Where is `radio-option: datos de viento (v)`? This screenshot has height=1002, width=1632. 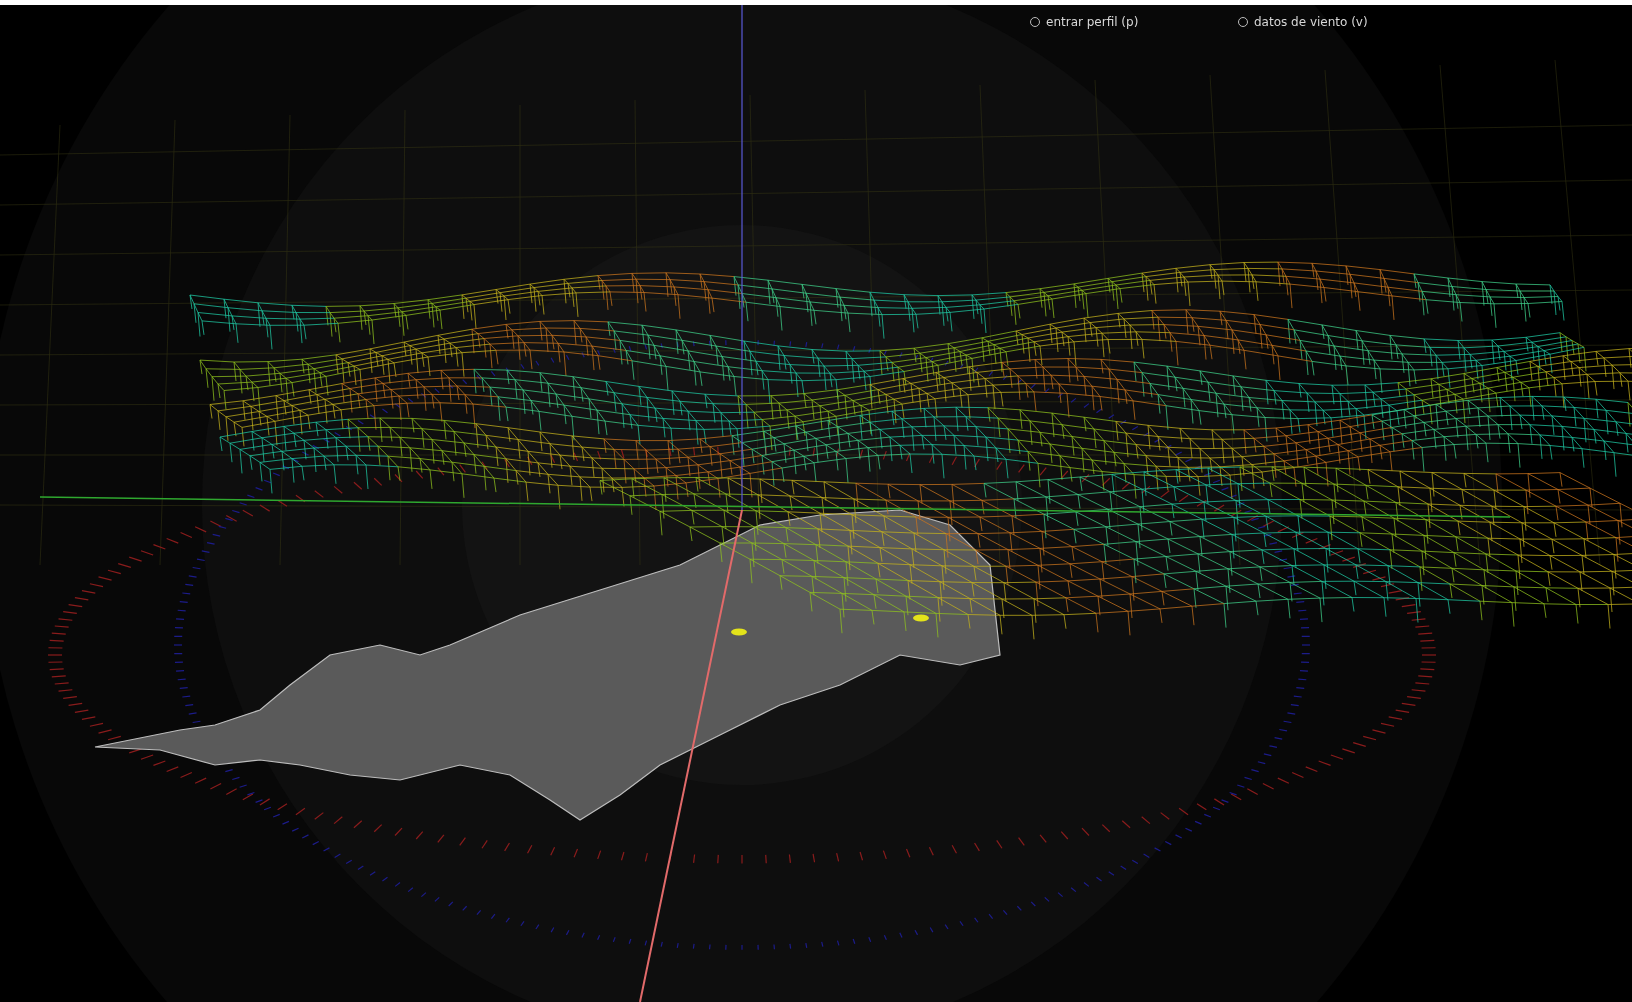
radio-option: datos de viento (v) is located at coordinates (1303, 22).